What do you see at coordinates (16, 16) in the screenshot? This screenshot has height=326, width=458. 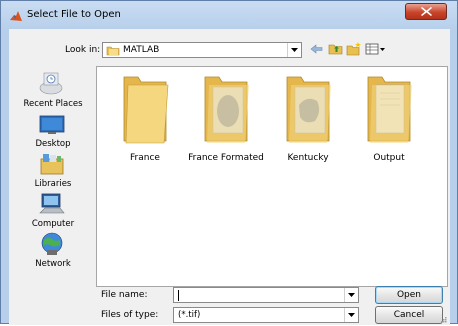 I see `matlab-icon` at bounding box center [16, 16].